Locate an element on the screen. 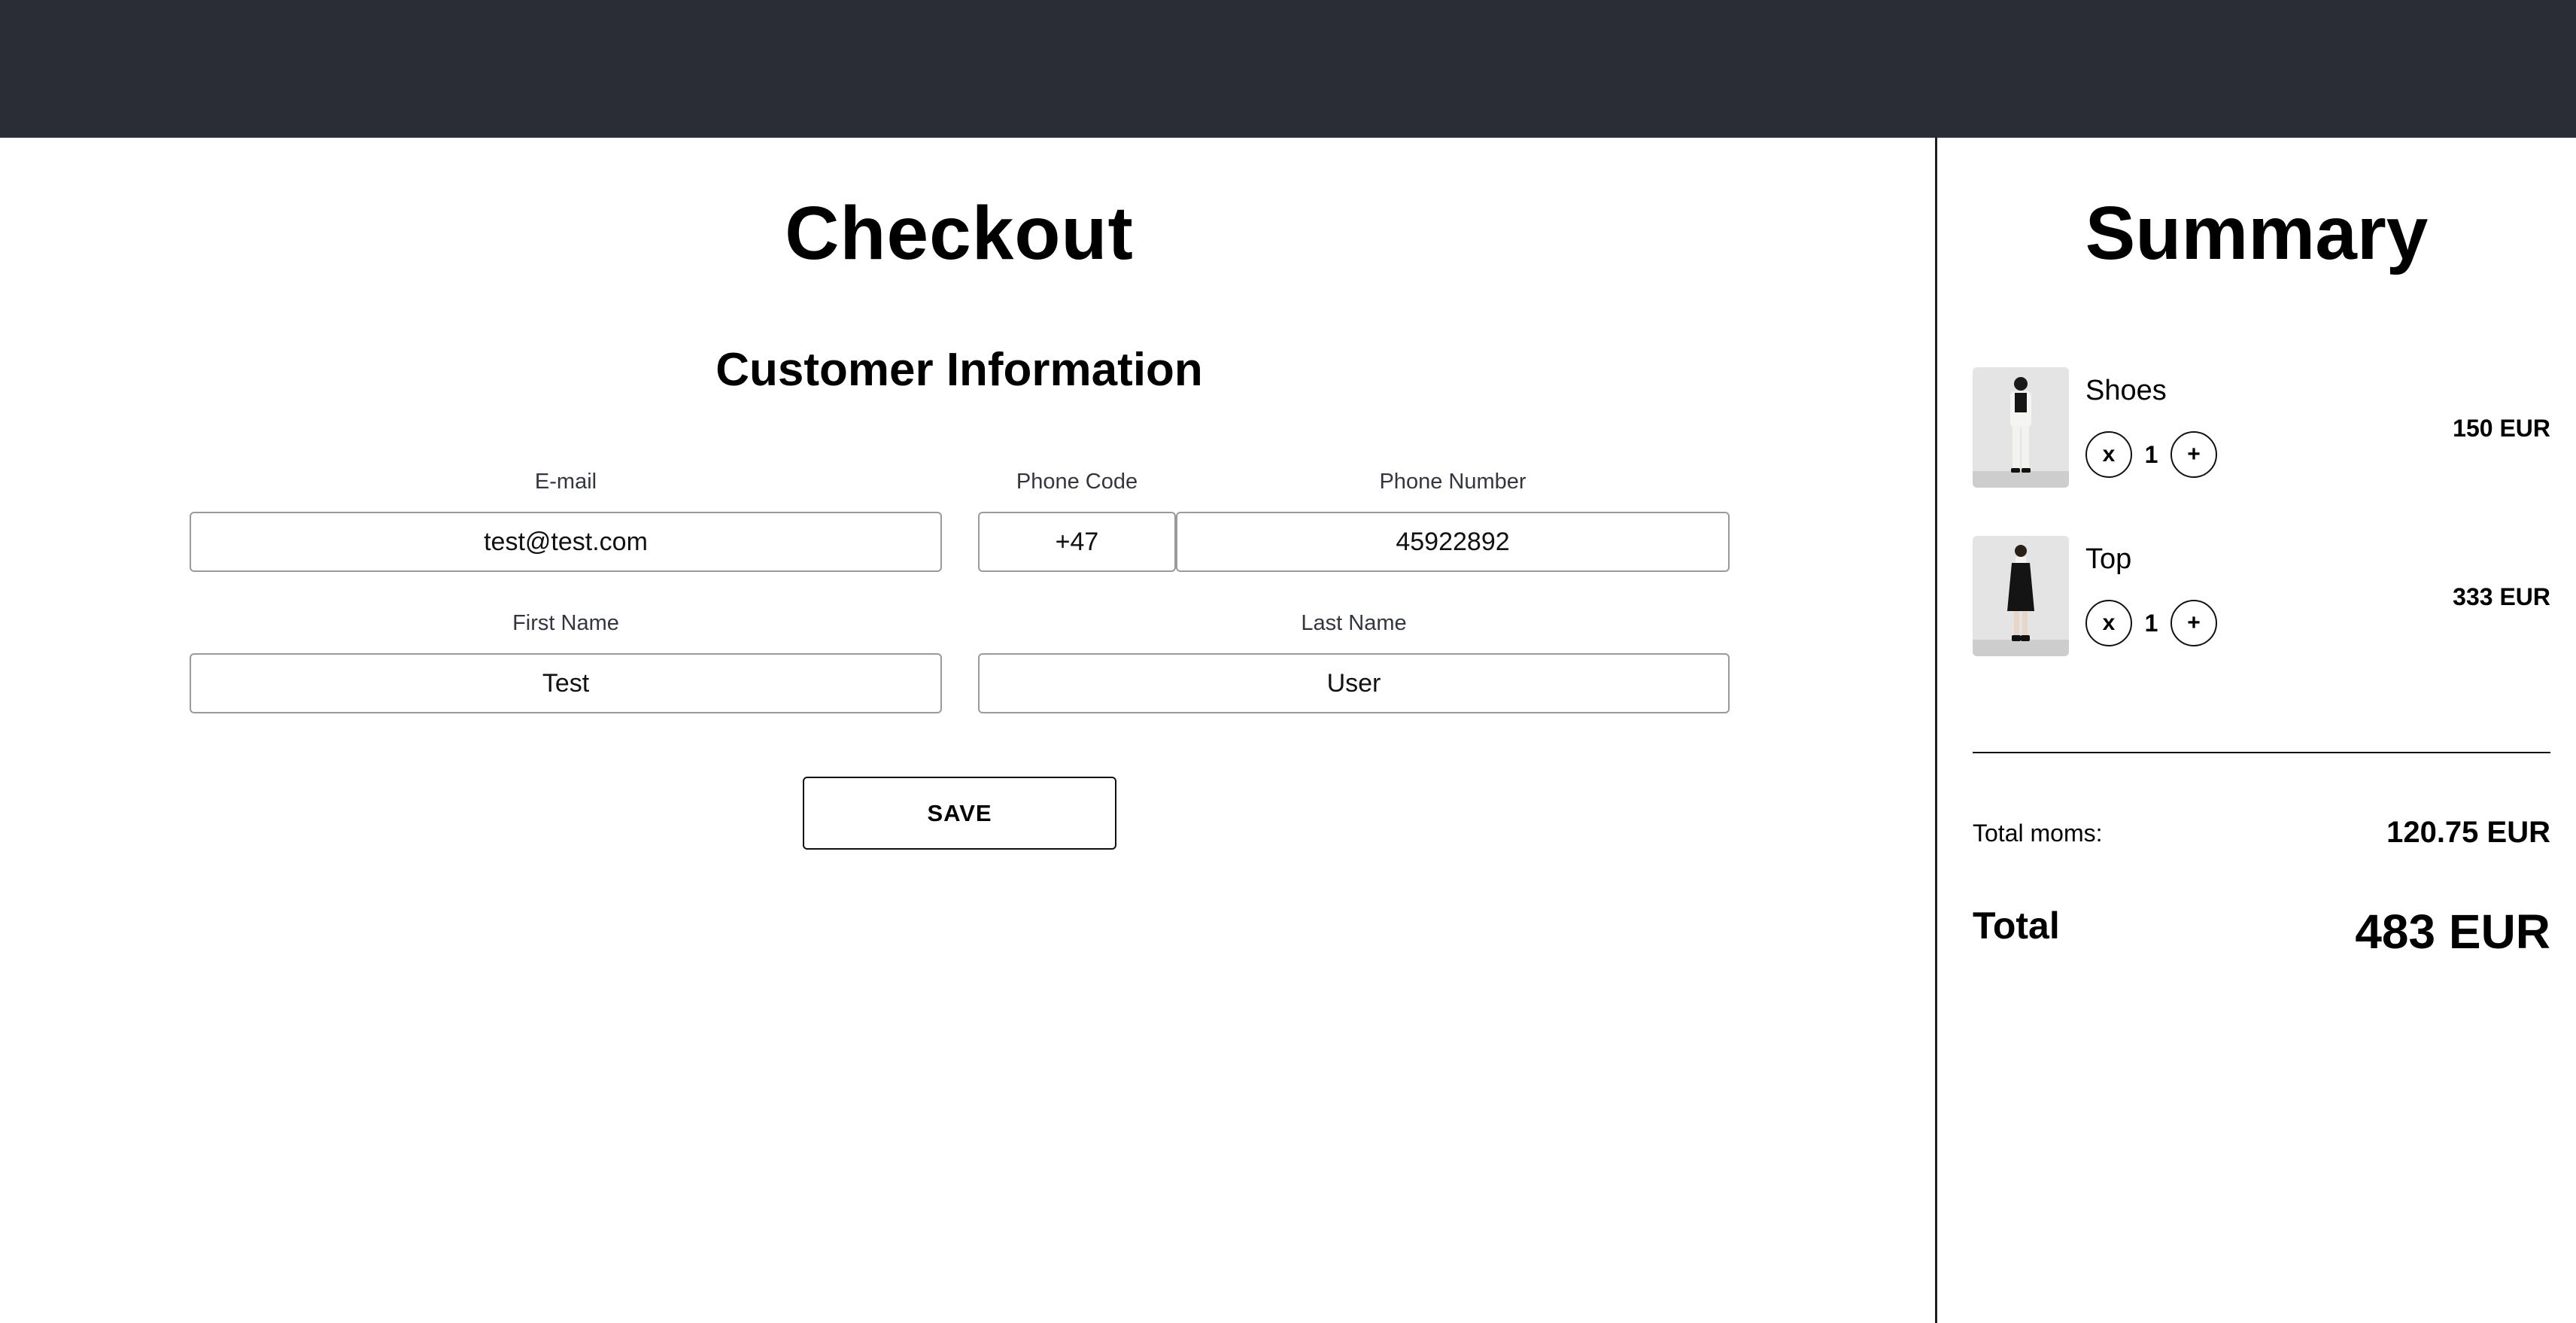 This screenshot has height=1323, width=2576. summary-title: Summary is located at coordinates (2257, 233).